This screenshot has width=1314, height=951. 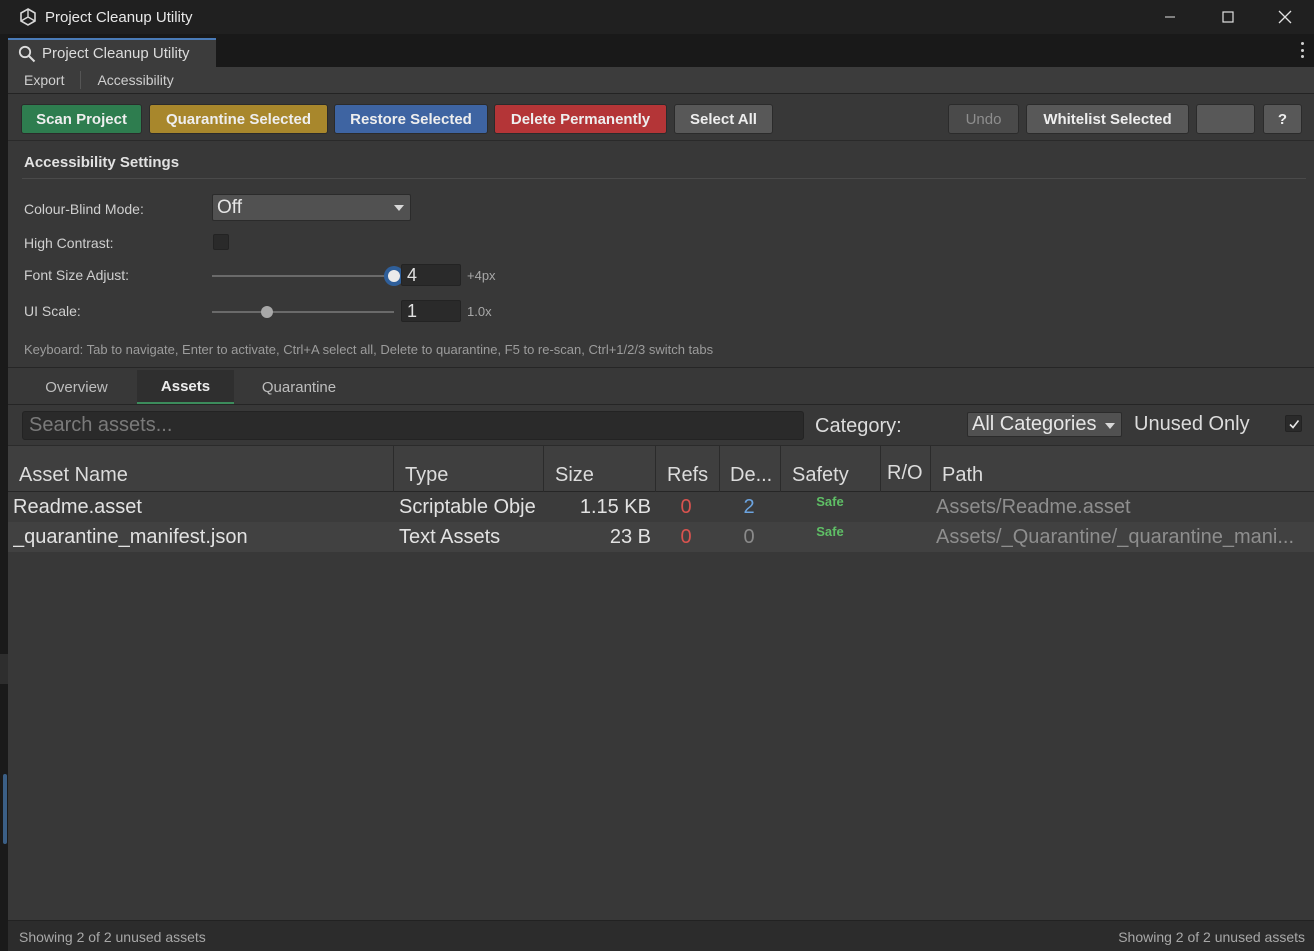 I want to click on unused-only-checkbox, so click(x=1293, y=423).